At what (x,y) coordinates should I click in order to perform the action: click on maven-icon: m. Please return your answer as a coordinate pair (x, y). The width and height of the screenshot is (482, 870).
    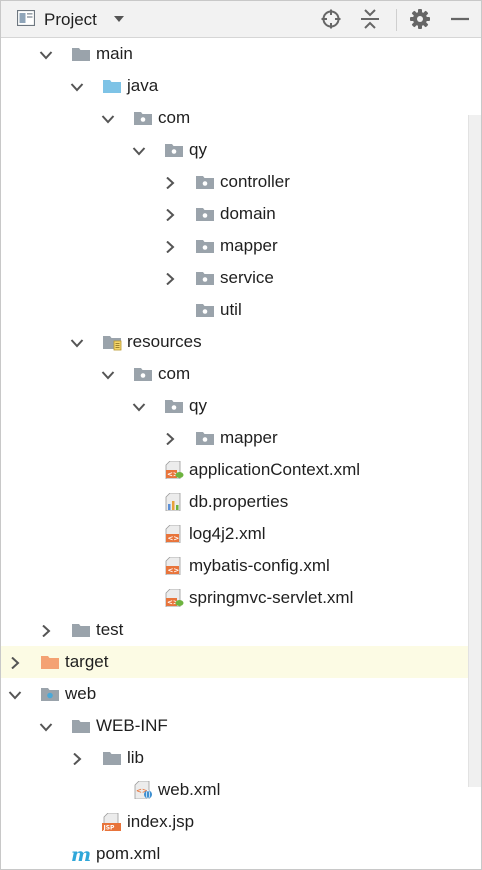
    Looking at the image, I should click on (81, 855).